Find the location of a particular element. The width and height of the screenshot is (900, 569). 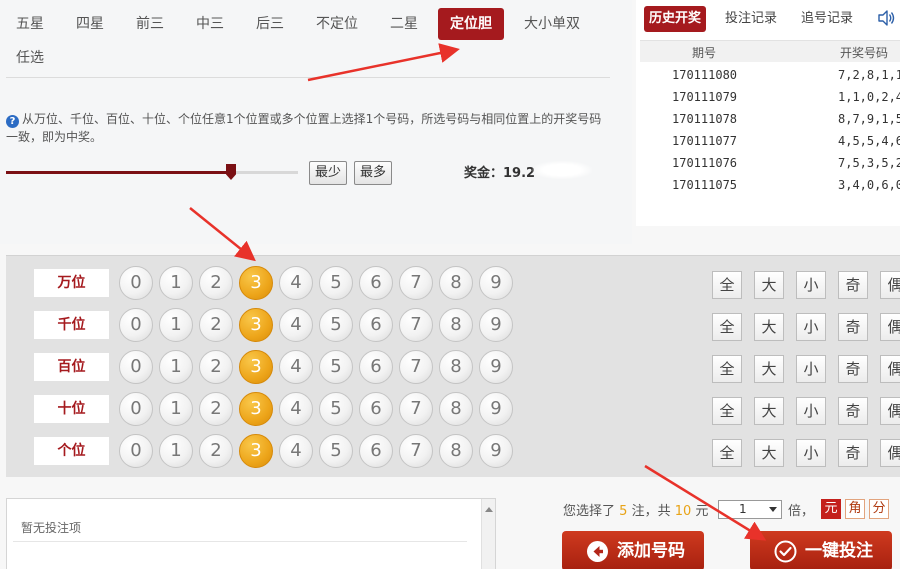

tab-history-draws: 历史开奖 is located at coordinates (675, 19).